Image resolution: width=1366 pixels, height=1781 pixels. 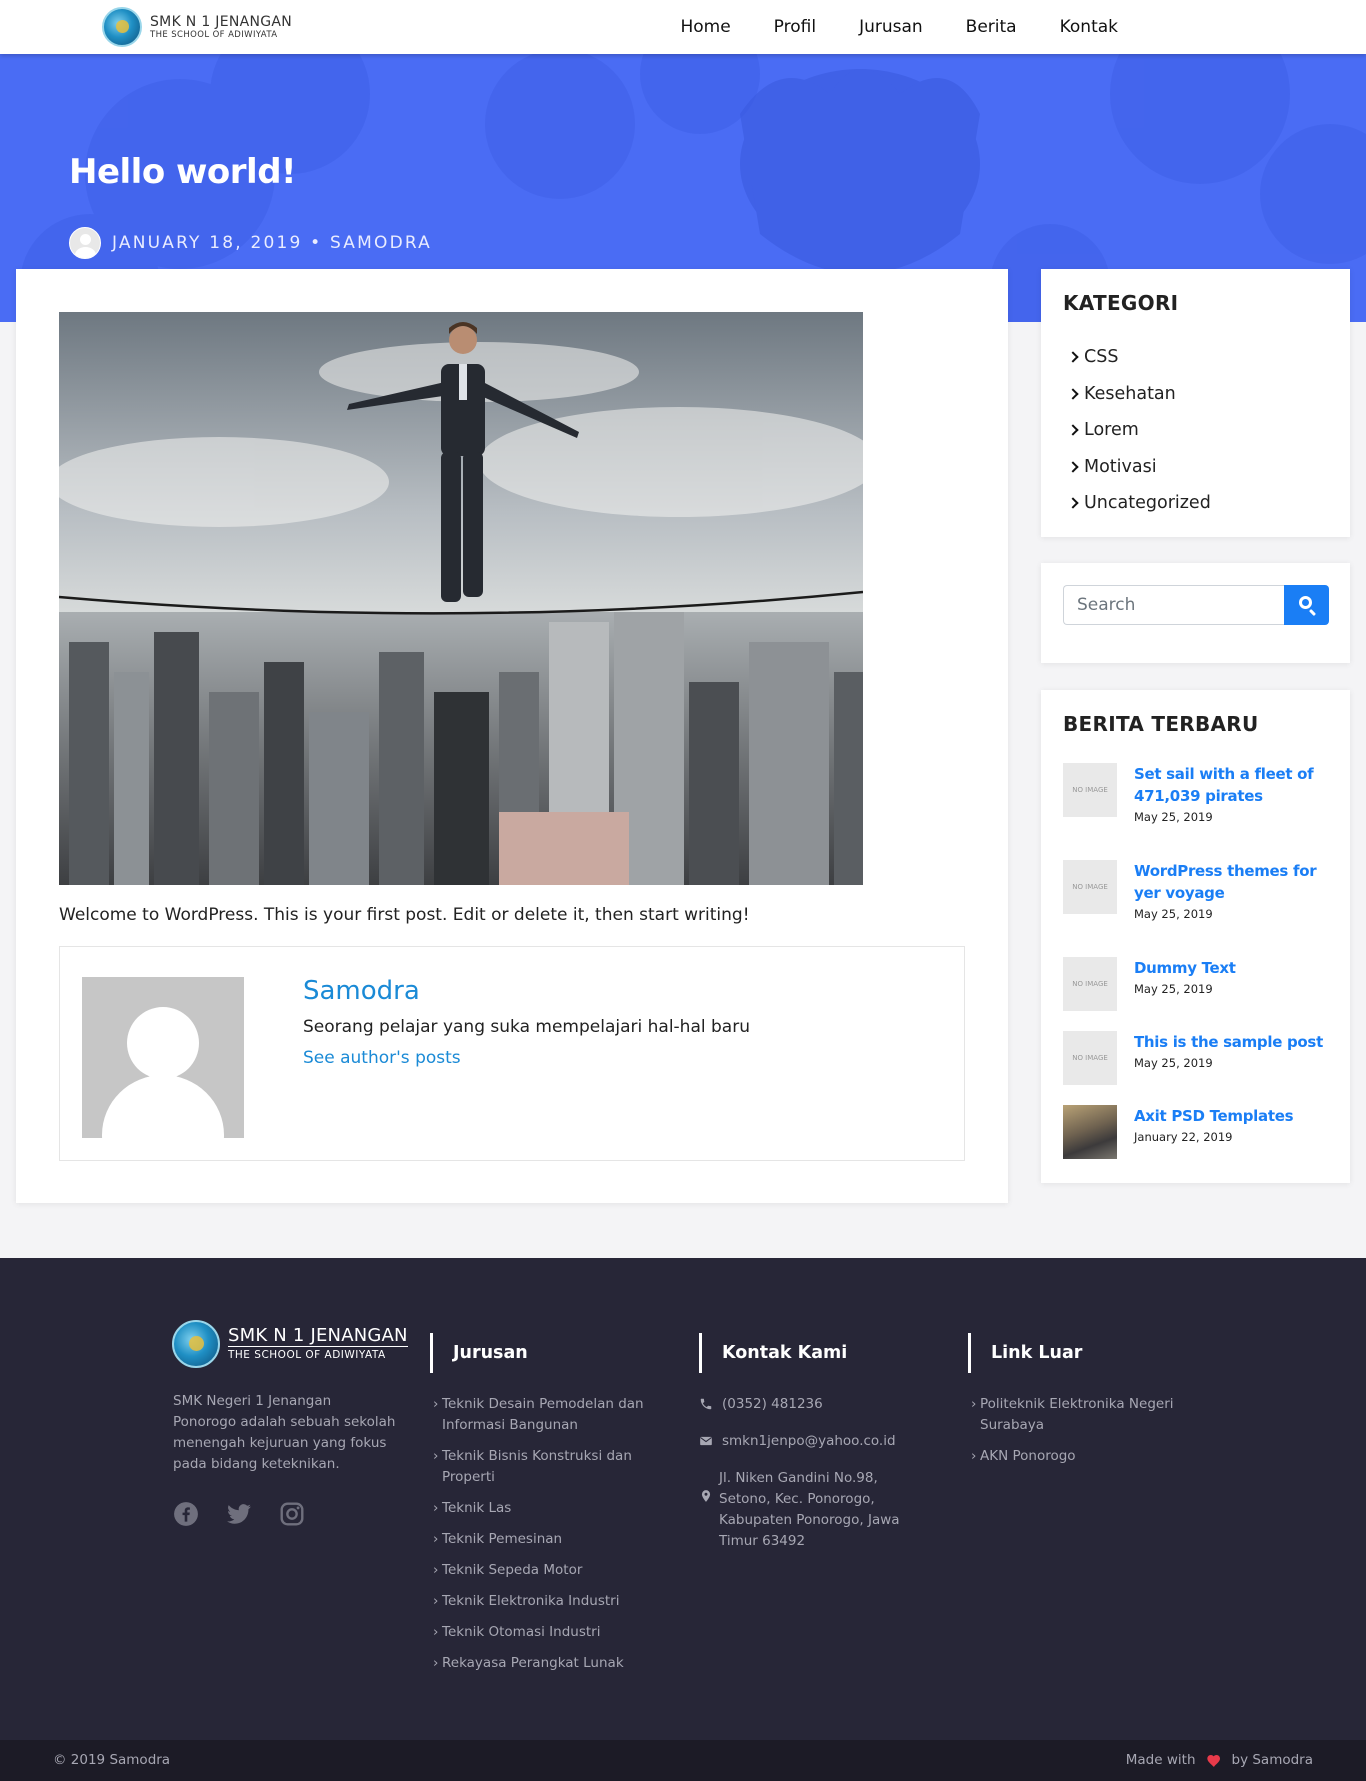 I want to click on search-icon, so click(x=1305, y=602).